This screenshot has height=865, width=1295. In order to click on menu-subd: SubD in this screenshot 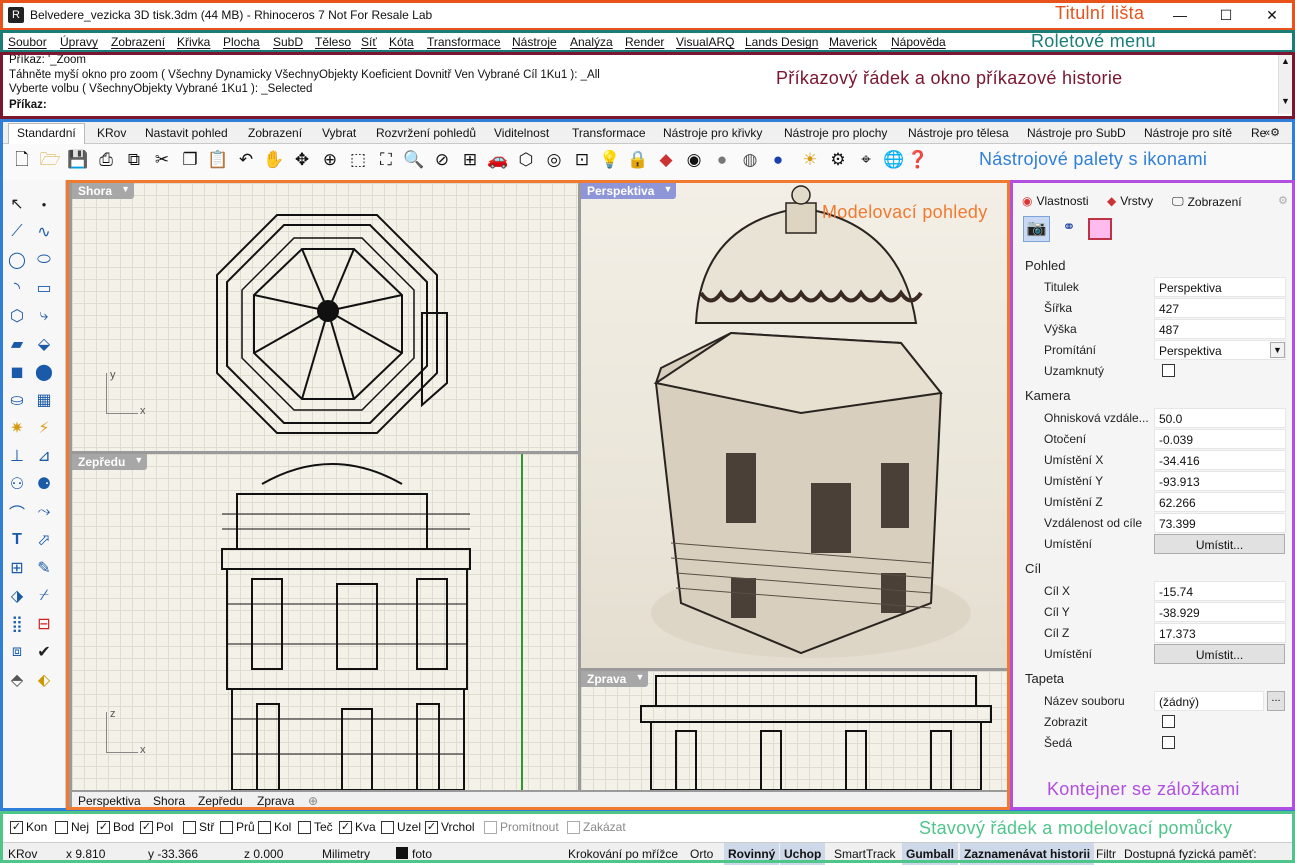, I will do `click(288, 42)`.